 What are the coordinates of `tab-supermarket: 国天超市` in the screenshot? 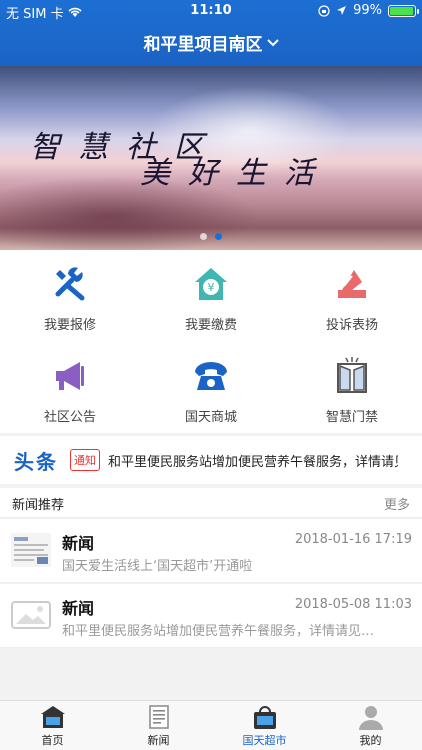 It's located at (264, 725).